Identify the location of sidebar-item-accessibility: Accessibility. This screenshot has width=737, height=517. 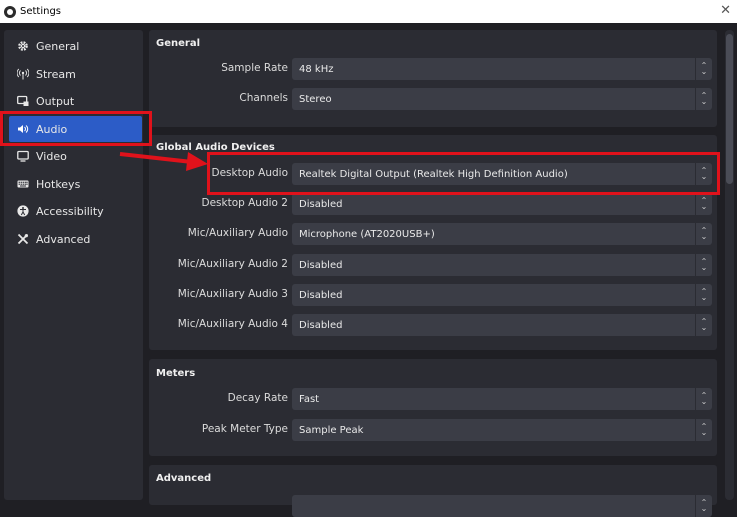
(75, 211).